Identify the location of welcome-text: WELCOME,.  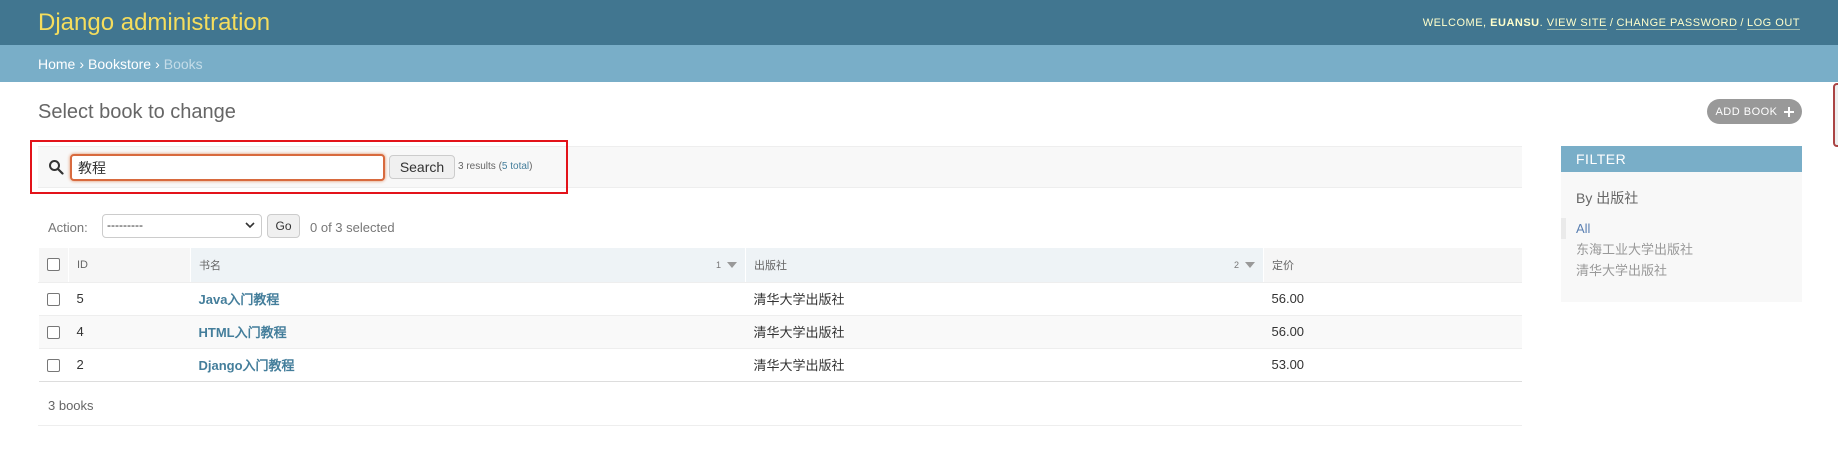
(1454, 22).